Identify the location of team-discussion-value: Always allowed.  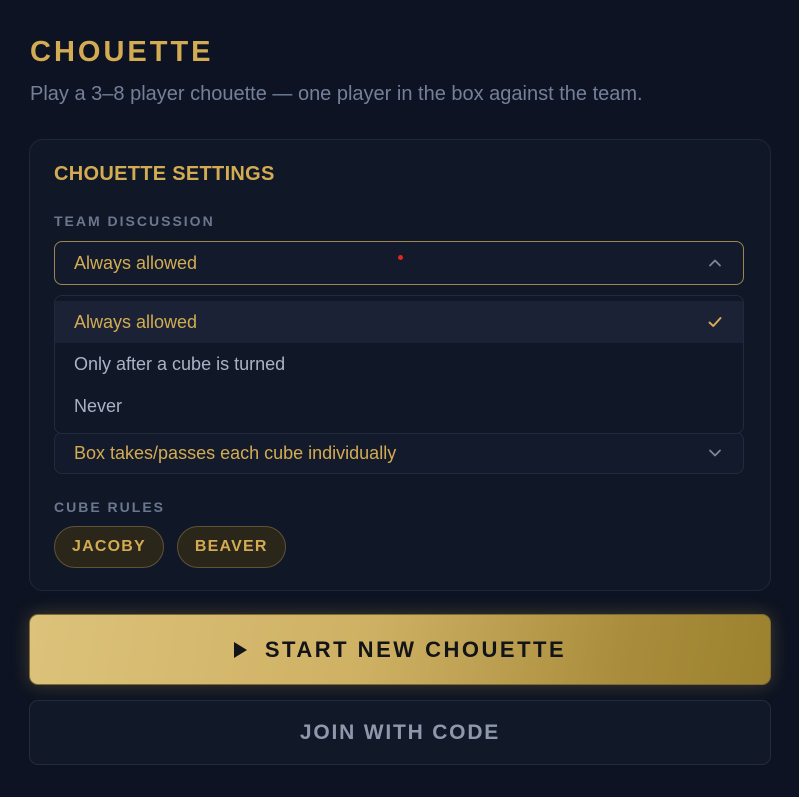
(136, 262).